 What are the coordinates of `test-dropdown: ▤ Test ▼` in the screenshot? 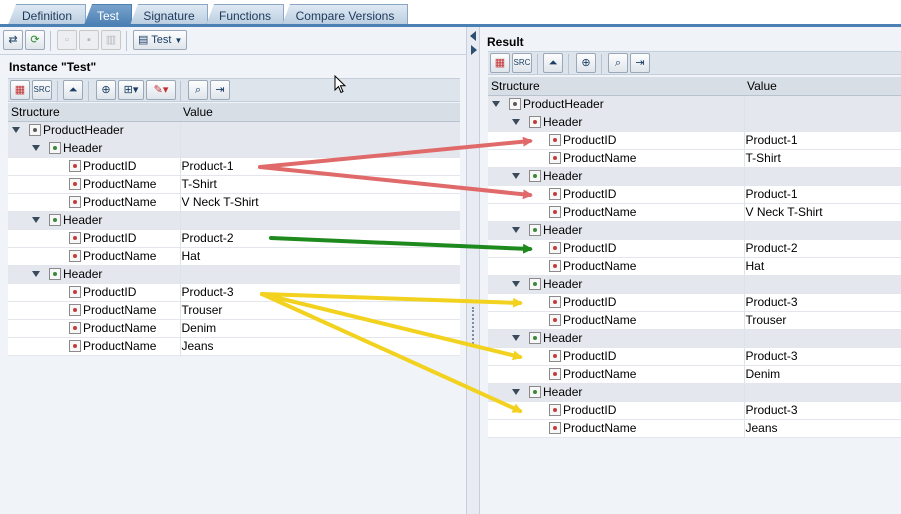 It's located at (160, 40).